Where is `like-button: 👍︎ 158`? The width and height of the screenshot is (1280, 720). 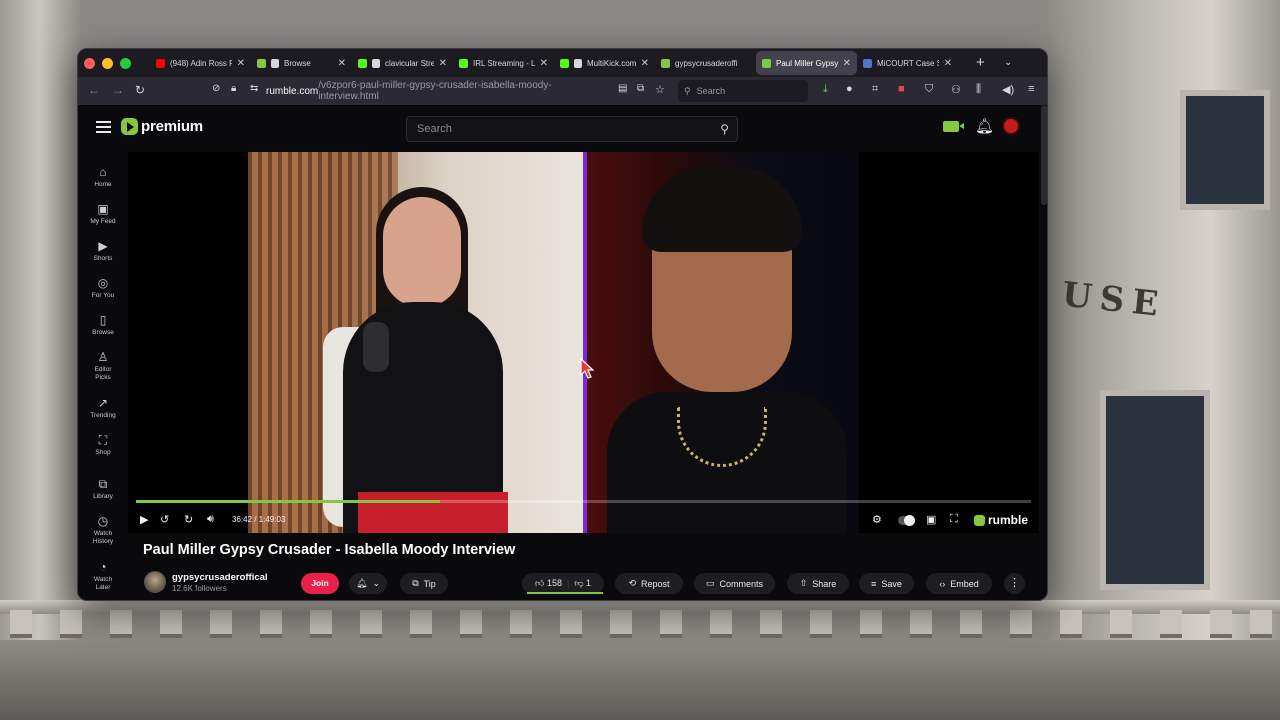 like-button: 👍︎ 158 is located at coordinates (548, 583).